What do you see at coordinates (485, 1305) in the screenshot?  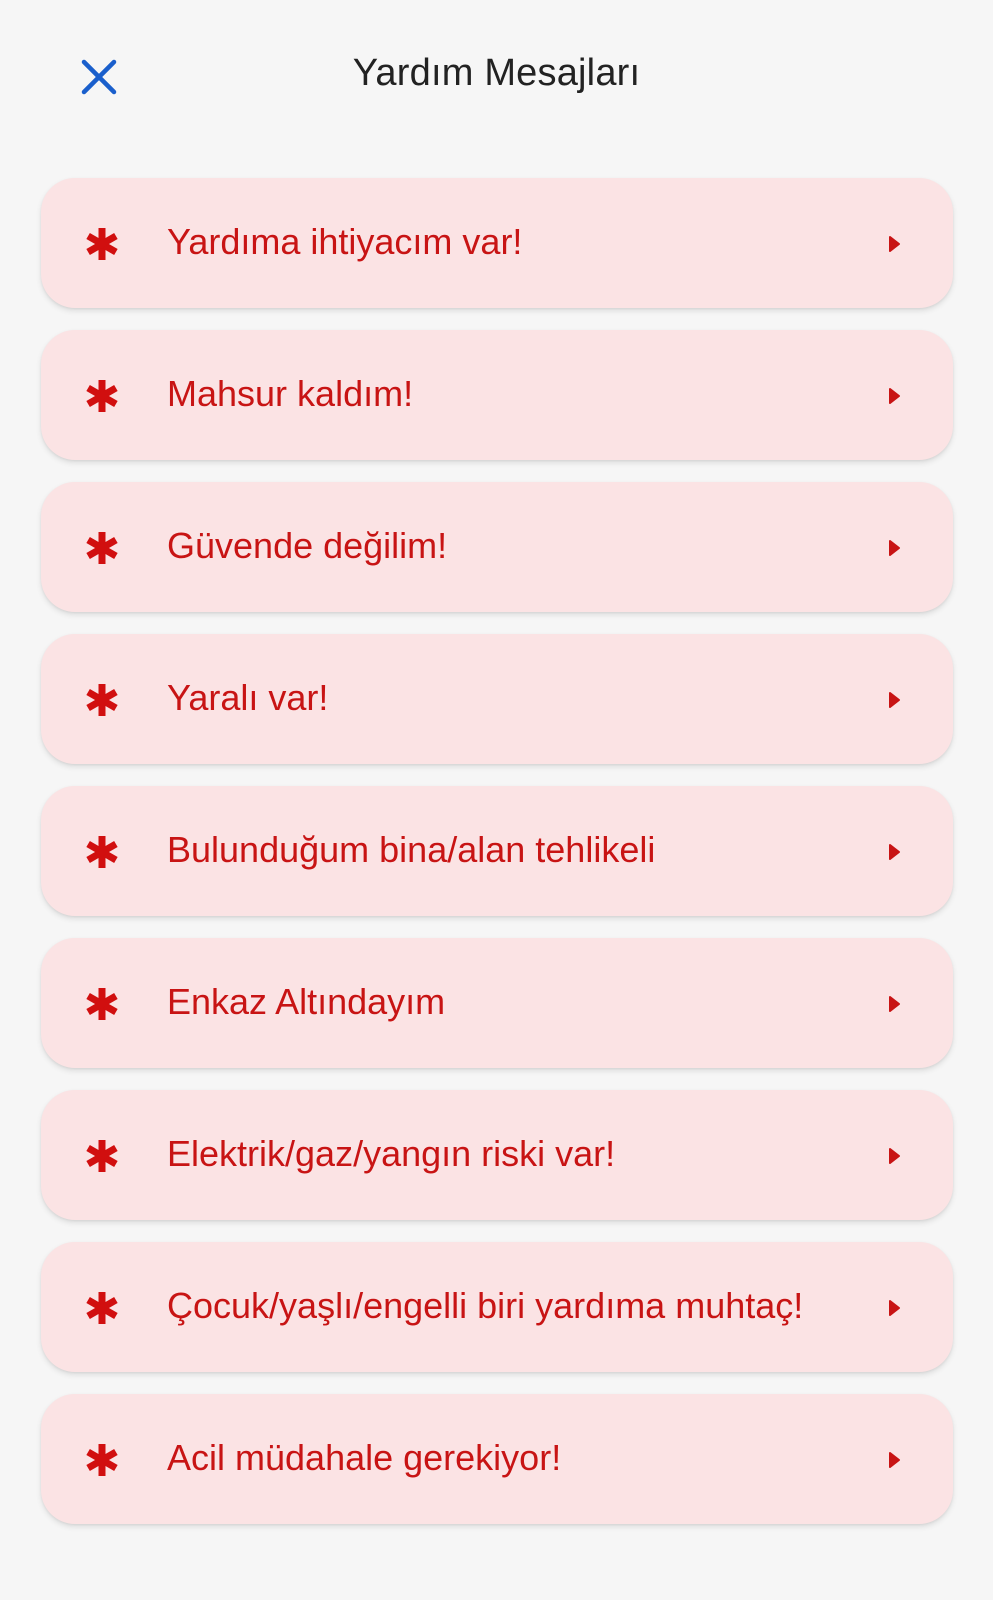 I see `help-message-label: Çocuk/yaşlı/engelli biri yardıma muhtaç!` at bounding box center [485, 1305].